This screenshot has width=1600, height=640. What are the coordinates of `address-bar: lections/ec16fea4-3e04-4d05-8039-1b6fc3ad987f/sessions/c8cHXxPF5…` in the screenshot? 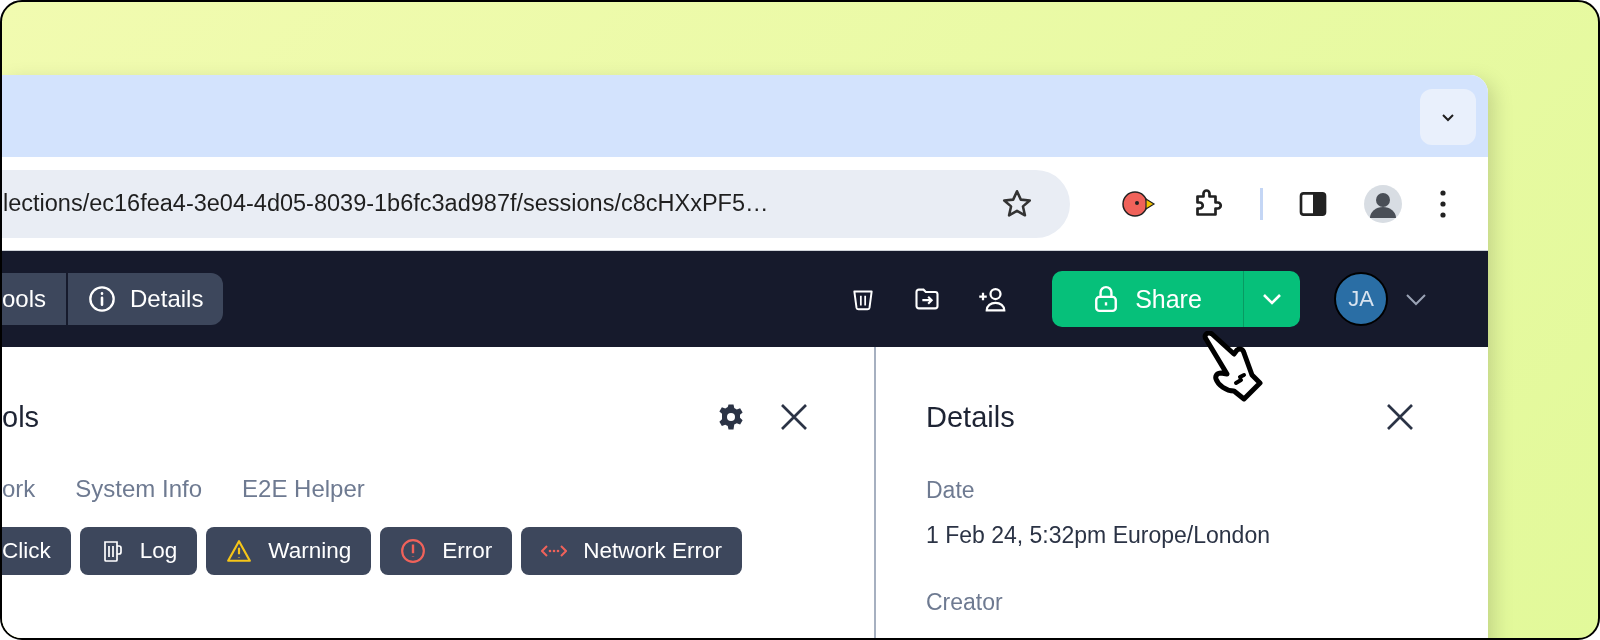 It's located at (536, 203).